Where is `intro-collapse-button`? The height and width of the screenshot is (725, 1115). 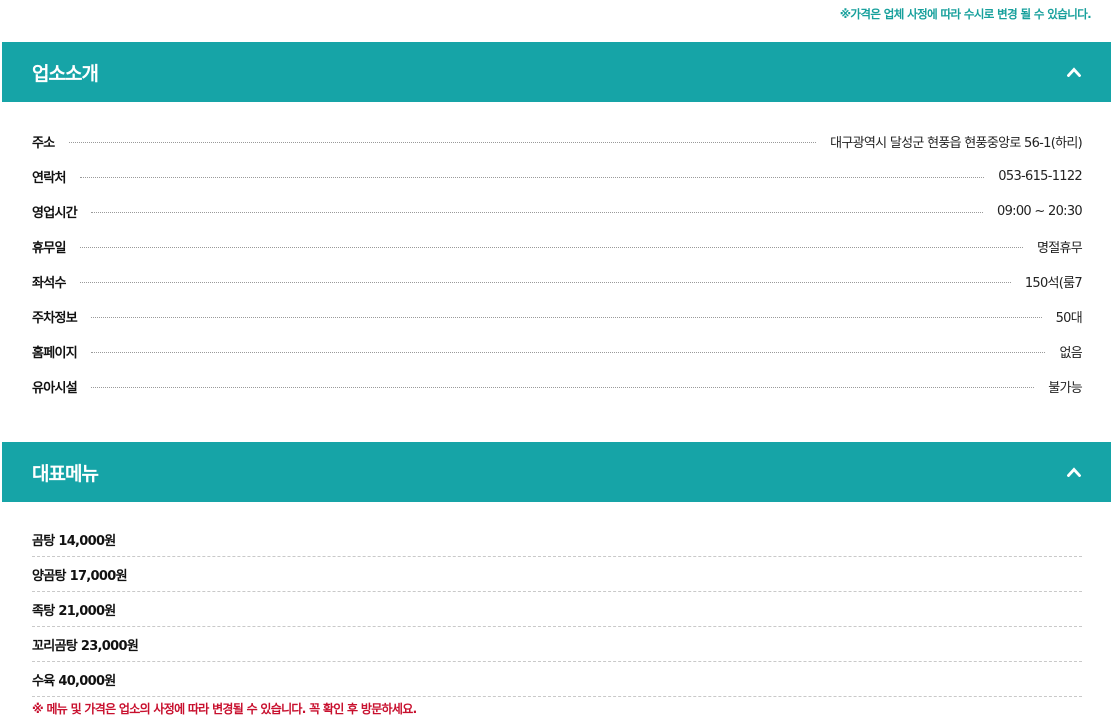 intro-collapse-button is located at coordinates (1074, 72).